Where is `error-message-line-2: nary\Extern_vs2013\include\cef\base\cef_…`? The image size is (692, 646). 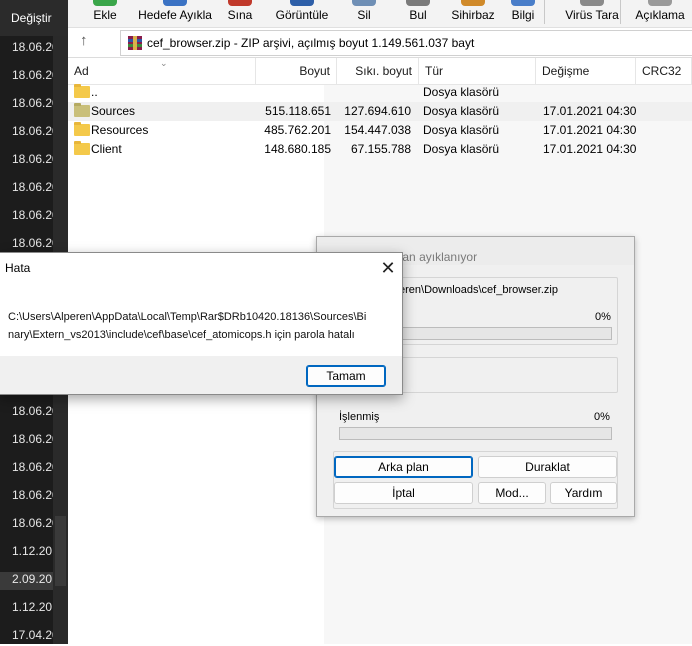 error-message-line-2: nary\Extern_vs2013\include\cef\base\cef_… is located at coordinates (181, 335).